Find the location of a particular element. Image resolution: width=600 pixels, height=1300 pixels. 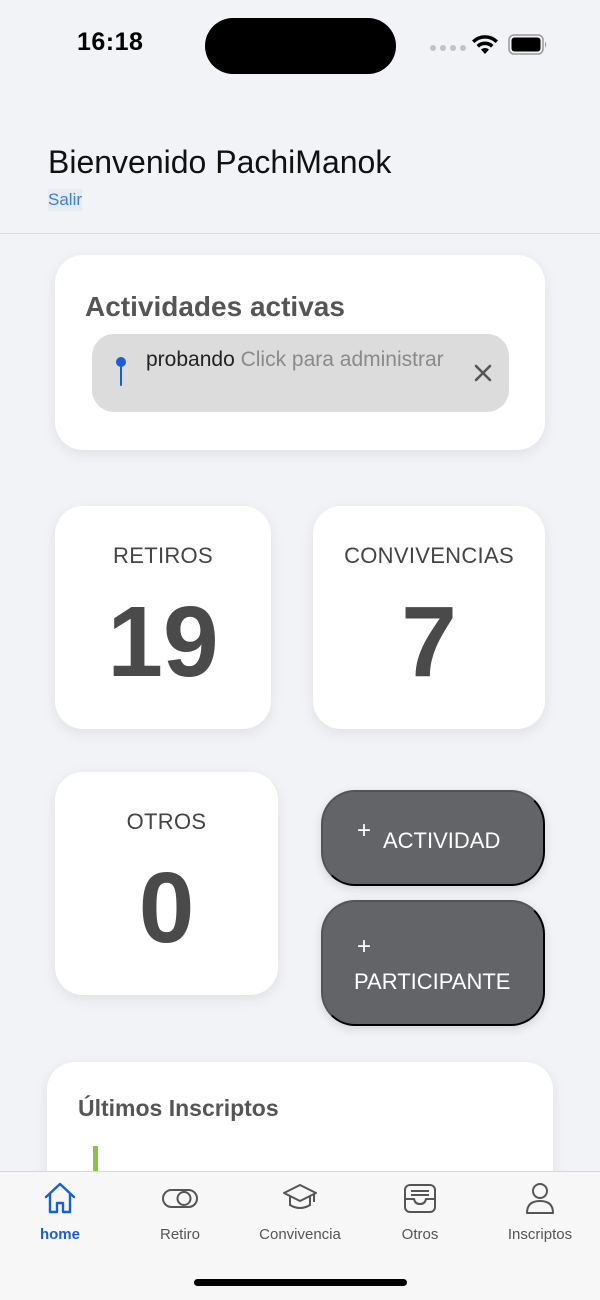

otros-stat-card: OTROS 0 is located at coordinates (166, 883).